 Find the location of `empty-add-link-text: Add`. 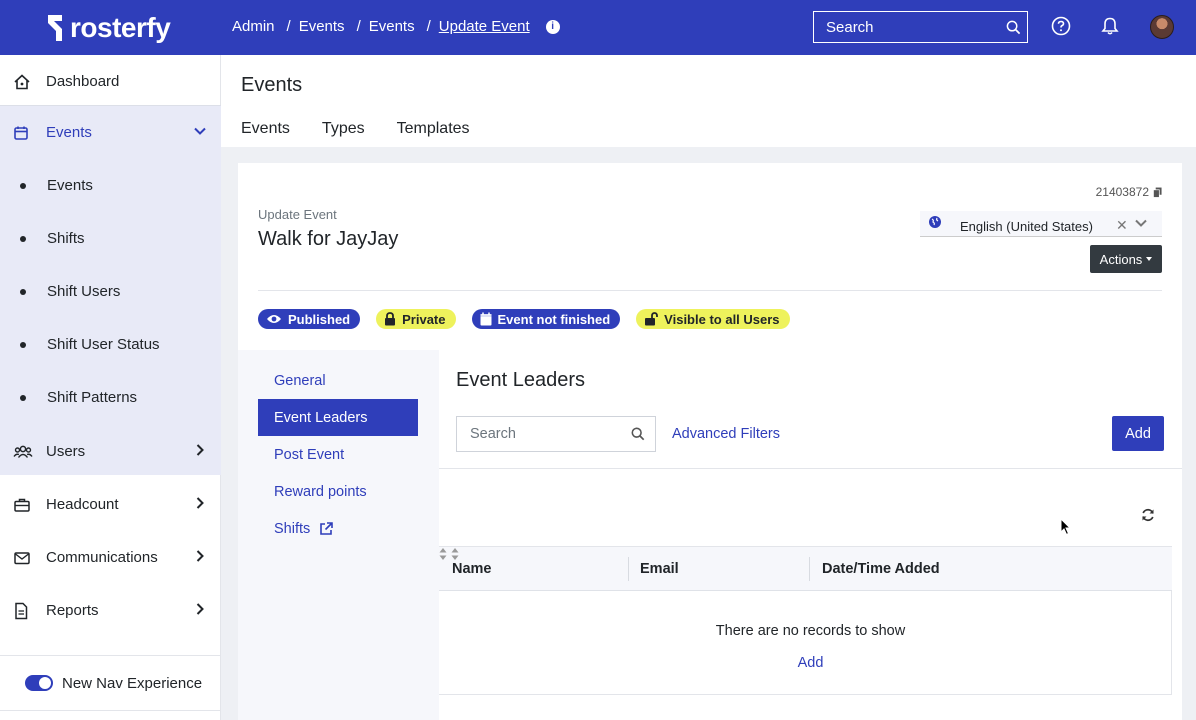

empty-add-link-text: Add is located at coordinates (811, 663).